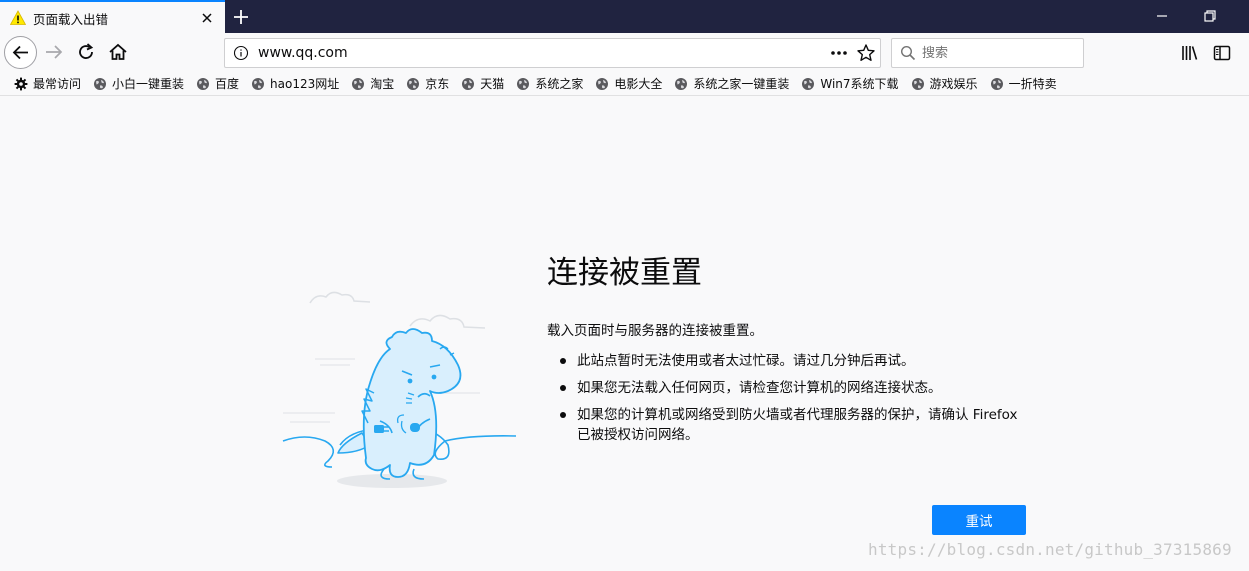 The width and height of the screenshot is (1249, 571). I want to click on search-bar, so click(987, 53).